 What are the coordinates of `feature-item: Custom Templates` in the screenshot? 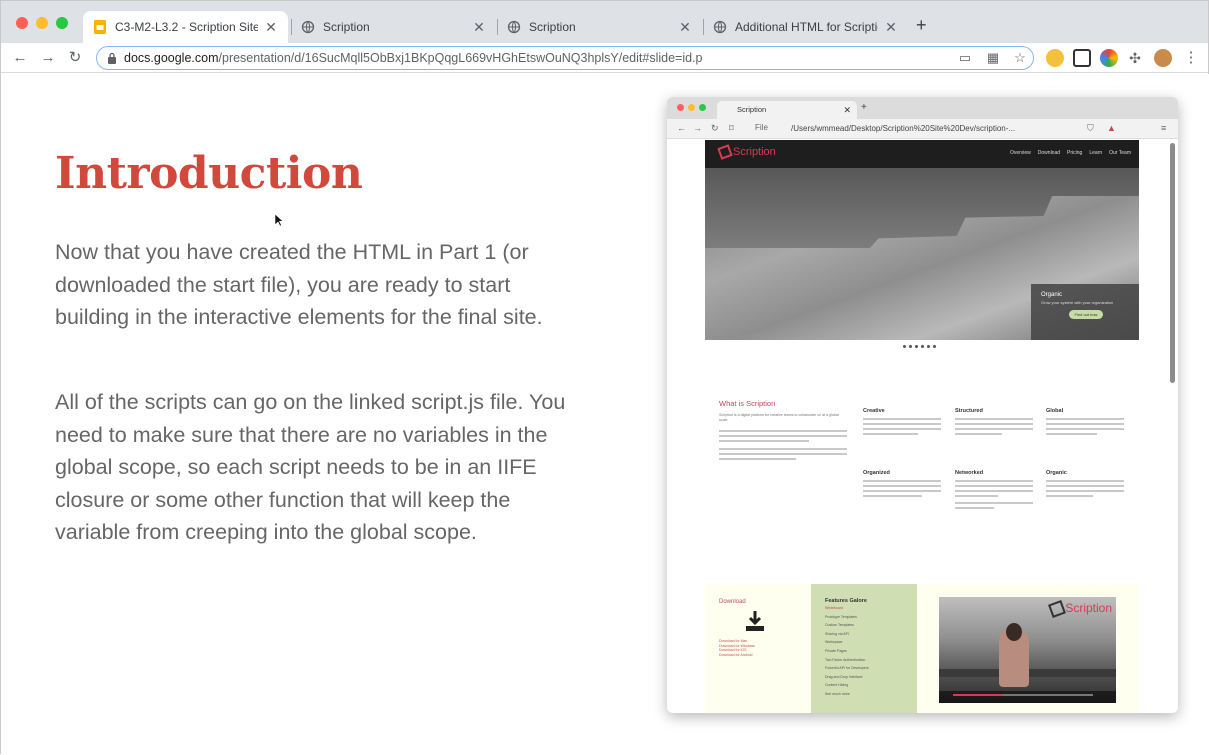 It's located at (839, 625).